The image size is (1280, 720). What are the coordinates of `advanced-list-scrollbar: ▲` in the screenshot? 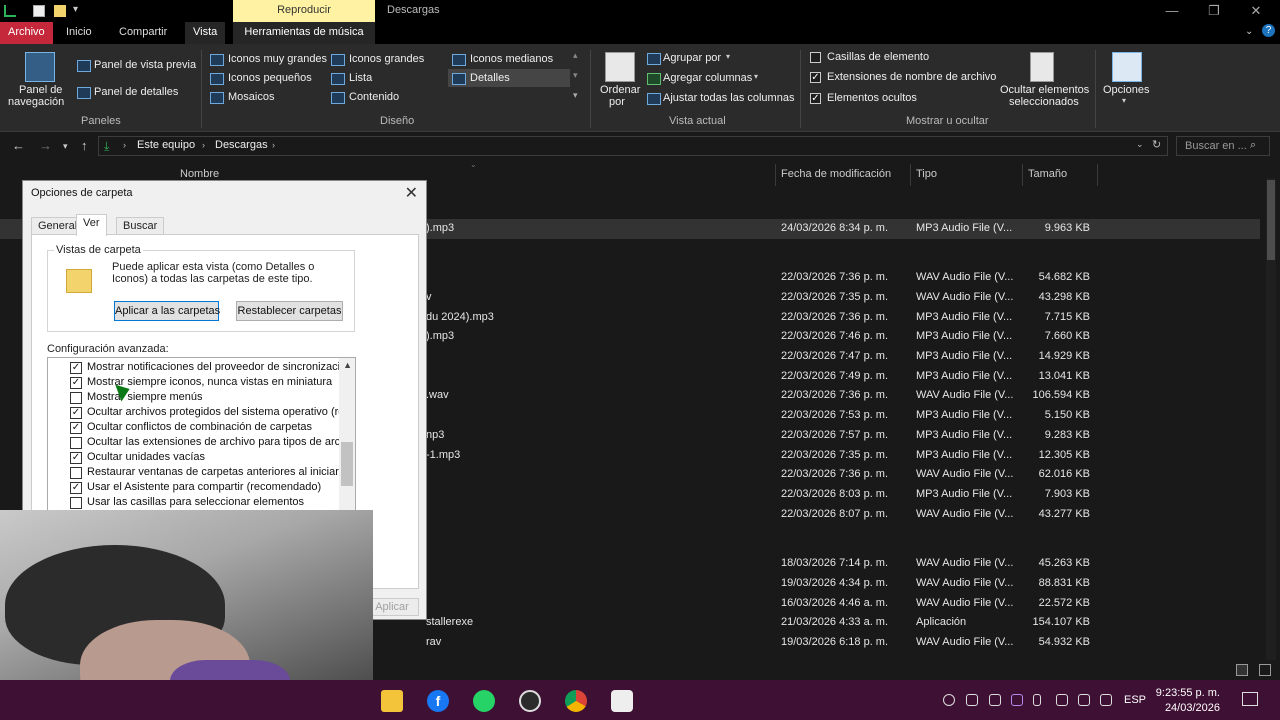 It's located at (347, 434).